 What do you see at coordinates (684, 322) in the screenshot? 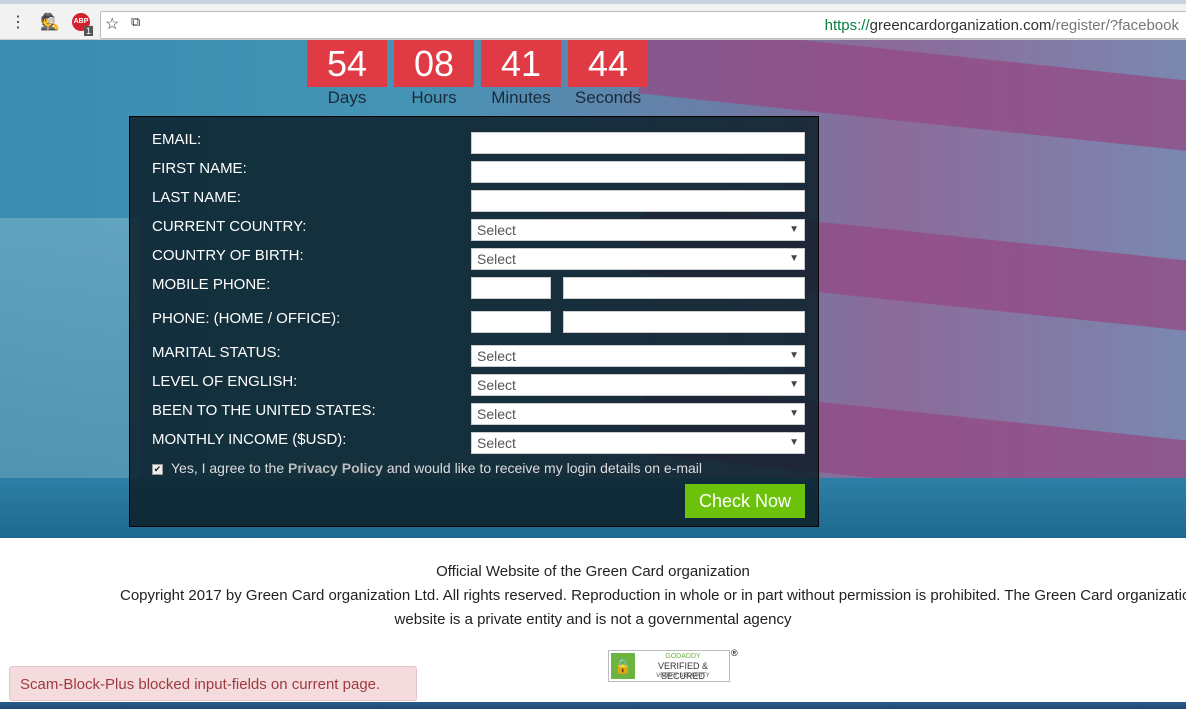
I see `phone-number-field` at bounding box center [684, 322].